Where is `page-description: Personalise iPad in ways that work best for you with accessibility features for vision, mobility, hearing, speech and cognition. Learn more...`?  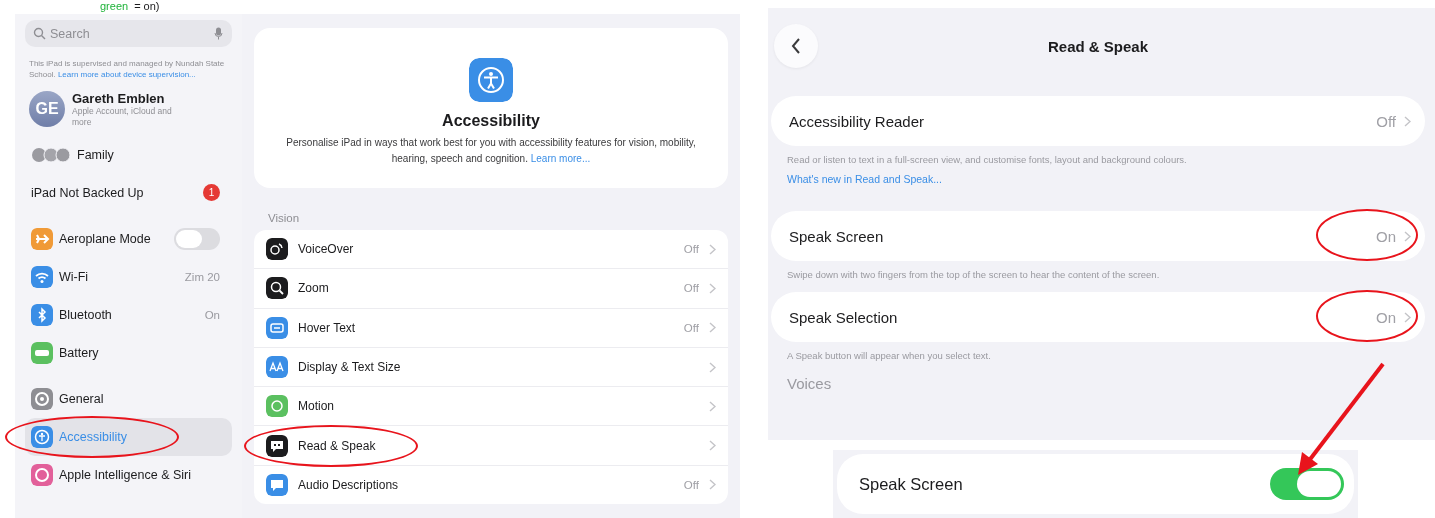 page-description: Personalise iPad in ways that work best for you with accessibility features for vision, mobility, hearing, speech and cognition. Learn more... is located at coordinates (491, 151).